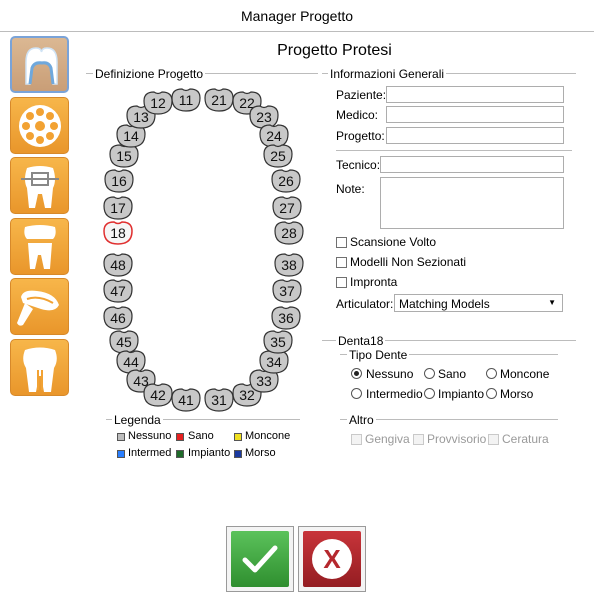 The height and width of the screenshot is (599, 594). I want to click on radio-intermedio, so click(356, 393).